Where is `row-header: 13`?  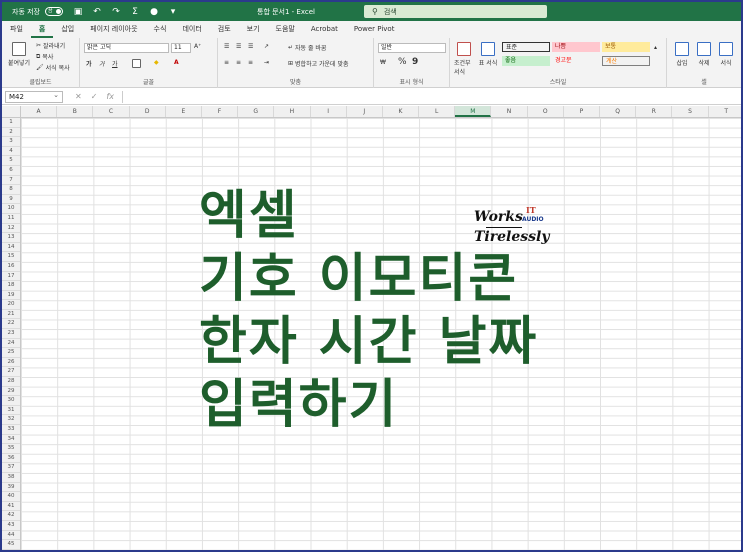
row-header: 13 is located at coordinates (11, 238).